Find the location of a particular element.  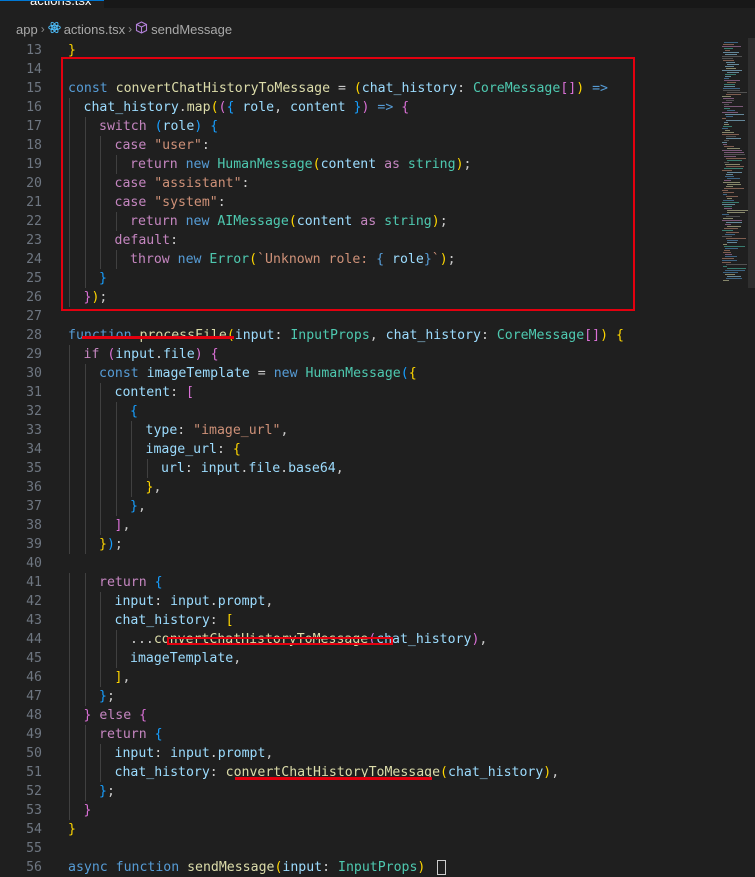

code-line: 50 input: input.prompt, is located at coordinates (360, 753).